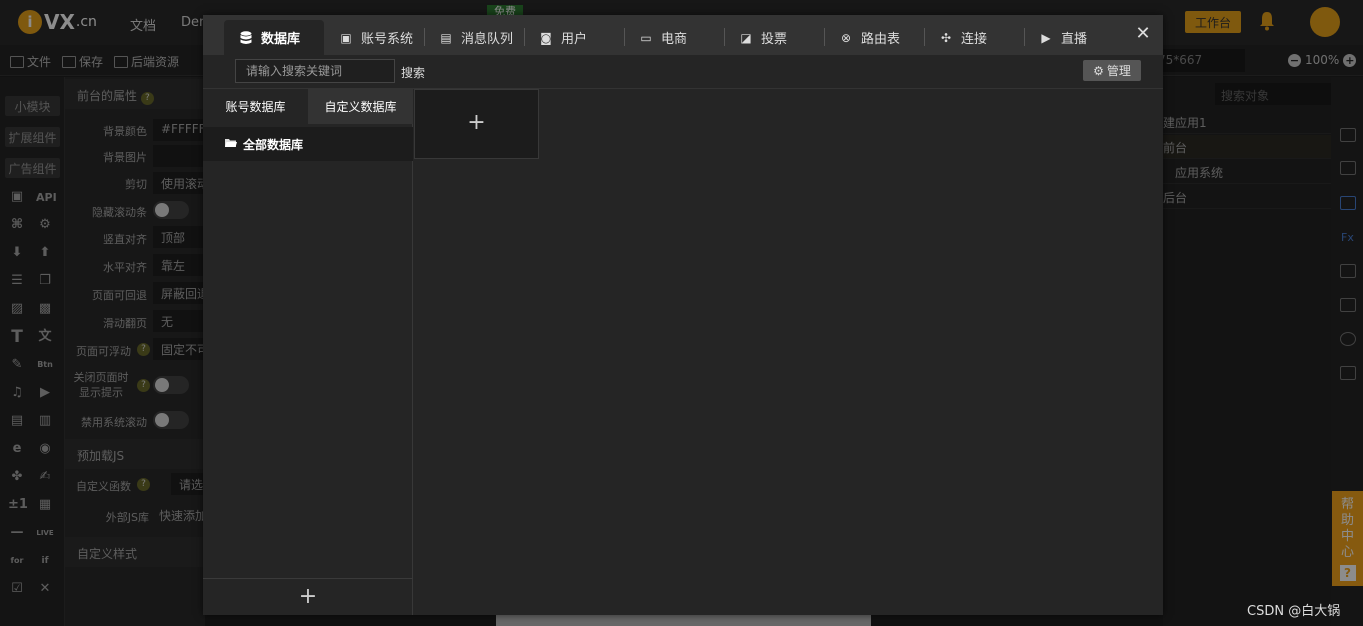 The image size is (1363, 626). I want to click on tab-custom-database: 自定义数据库, so click(360, 106).